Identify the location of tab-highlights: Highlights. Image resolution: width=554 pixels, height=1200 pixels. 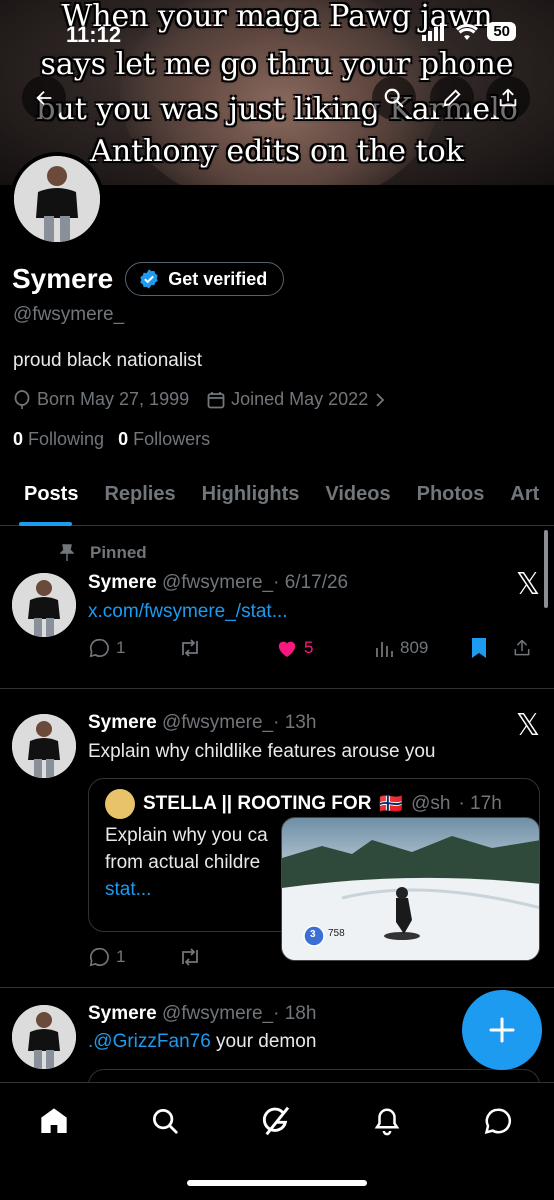
(251, 497).